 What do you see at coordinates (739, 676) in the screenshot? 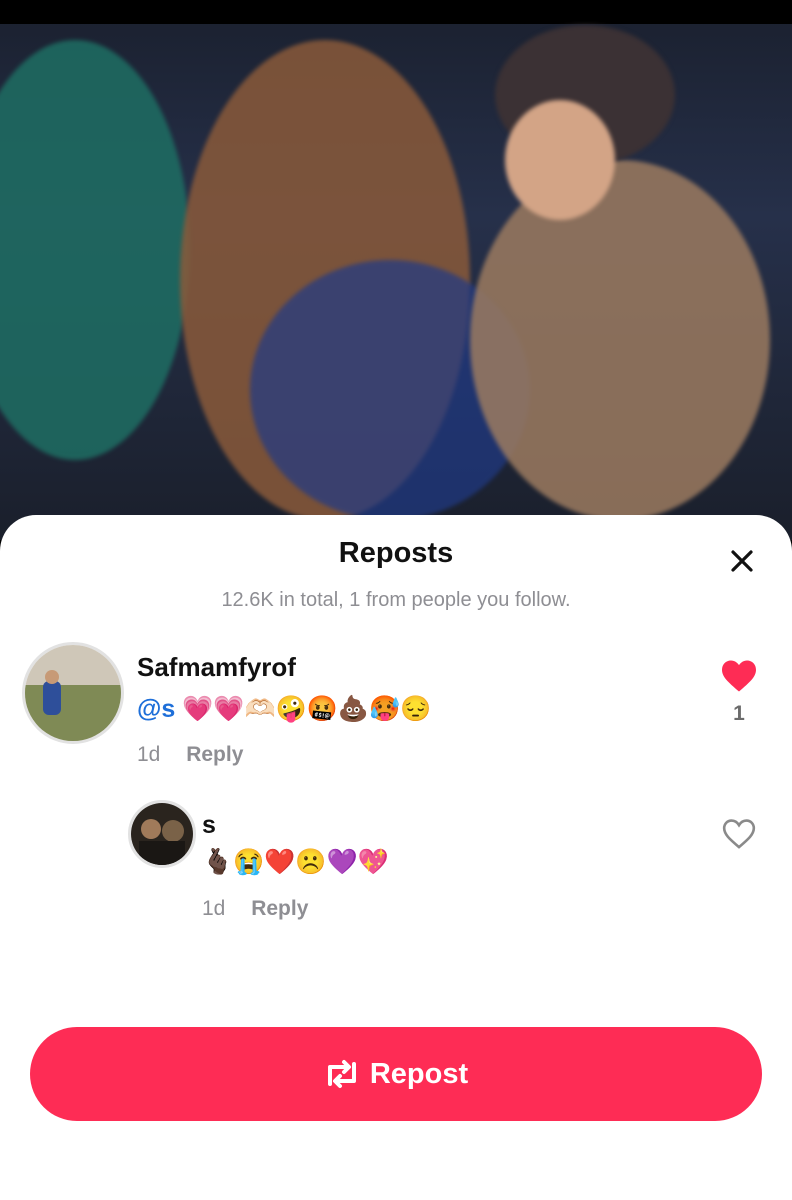
I see `heart-filled-icon` at bounding box center [739, 676].